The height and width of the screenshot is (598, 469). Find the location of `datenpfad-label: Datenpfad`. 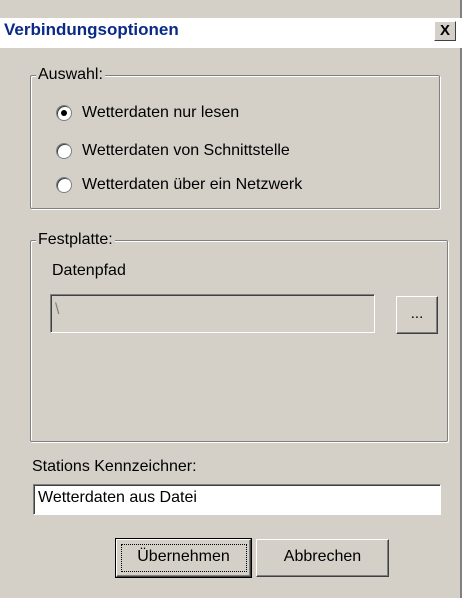

datenpfad-label: Datenpfad is located at coordinates (89, 270).